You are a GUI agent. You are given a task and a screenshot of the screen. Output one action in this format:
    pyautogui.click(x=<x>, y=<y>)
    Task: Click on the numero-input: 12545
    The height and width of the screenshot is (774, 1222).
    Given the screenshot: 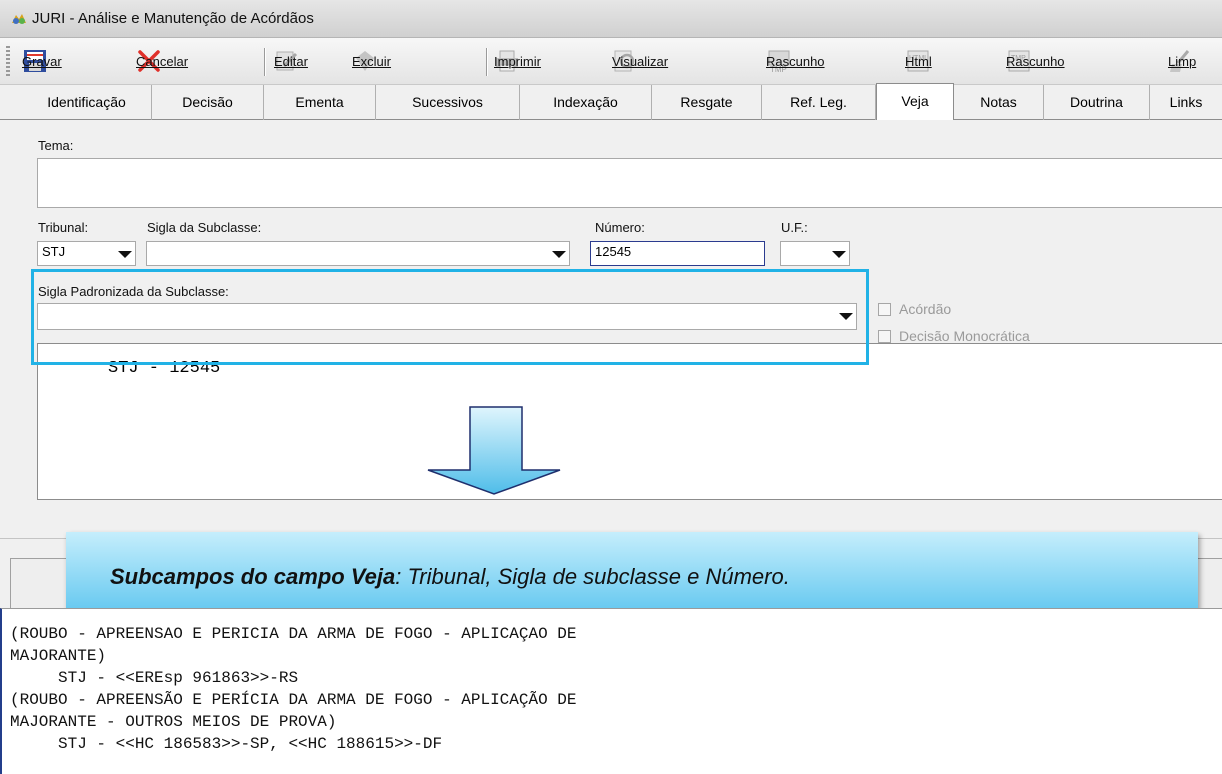 What is the action you would take?
    pyautogui.click(x=677, y=253)
    